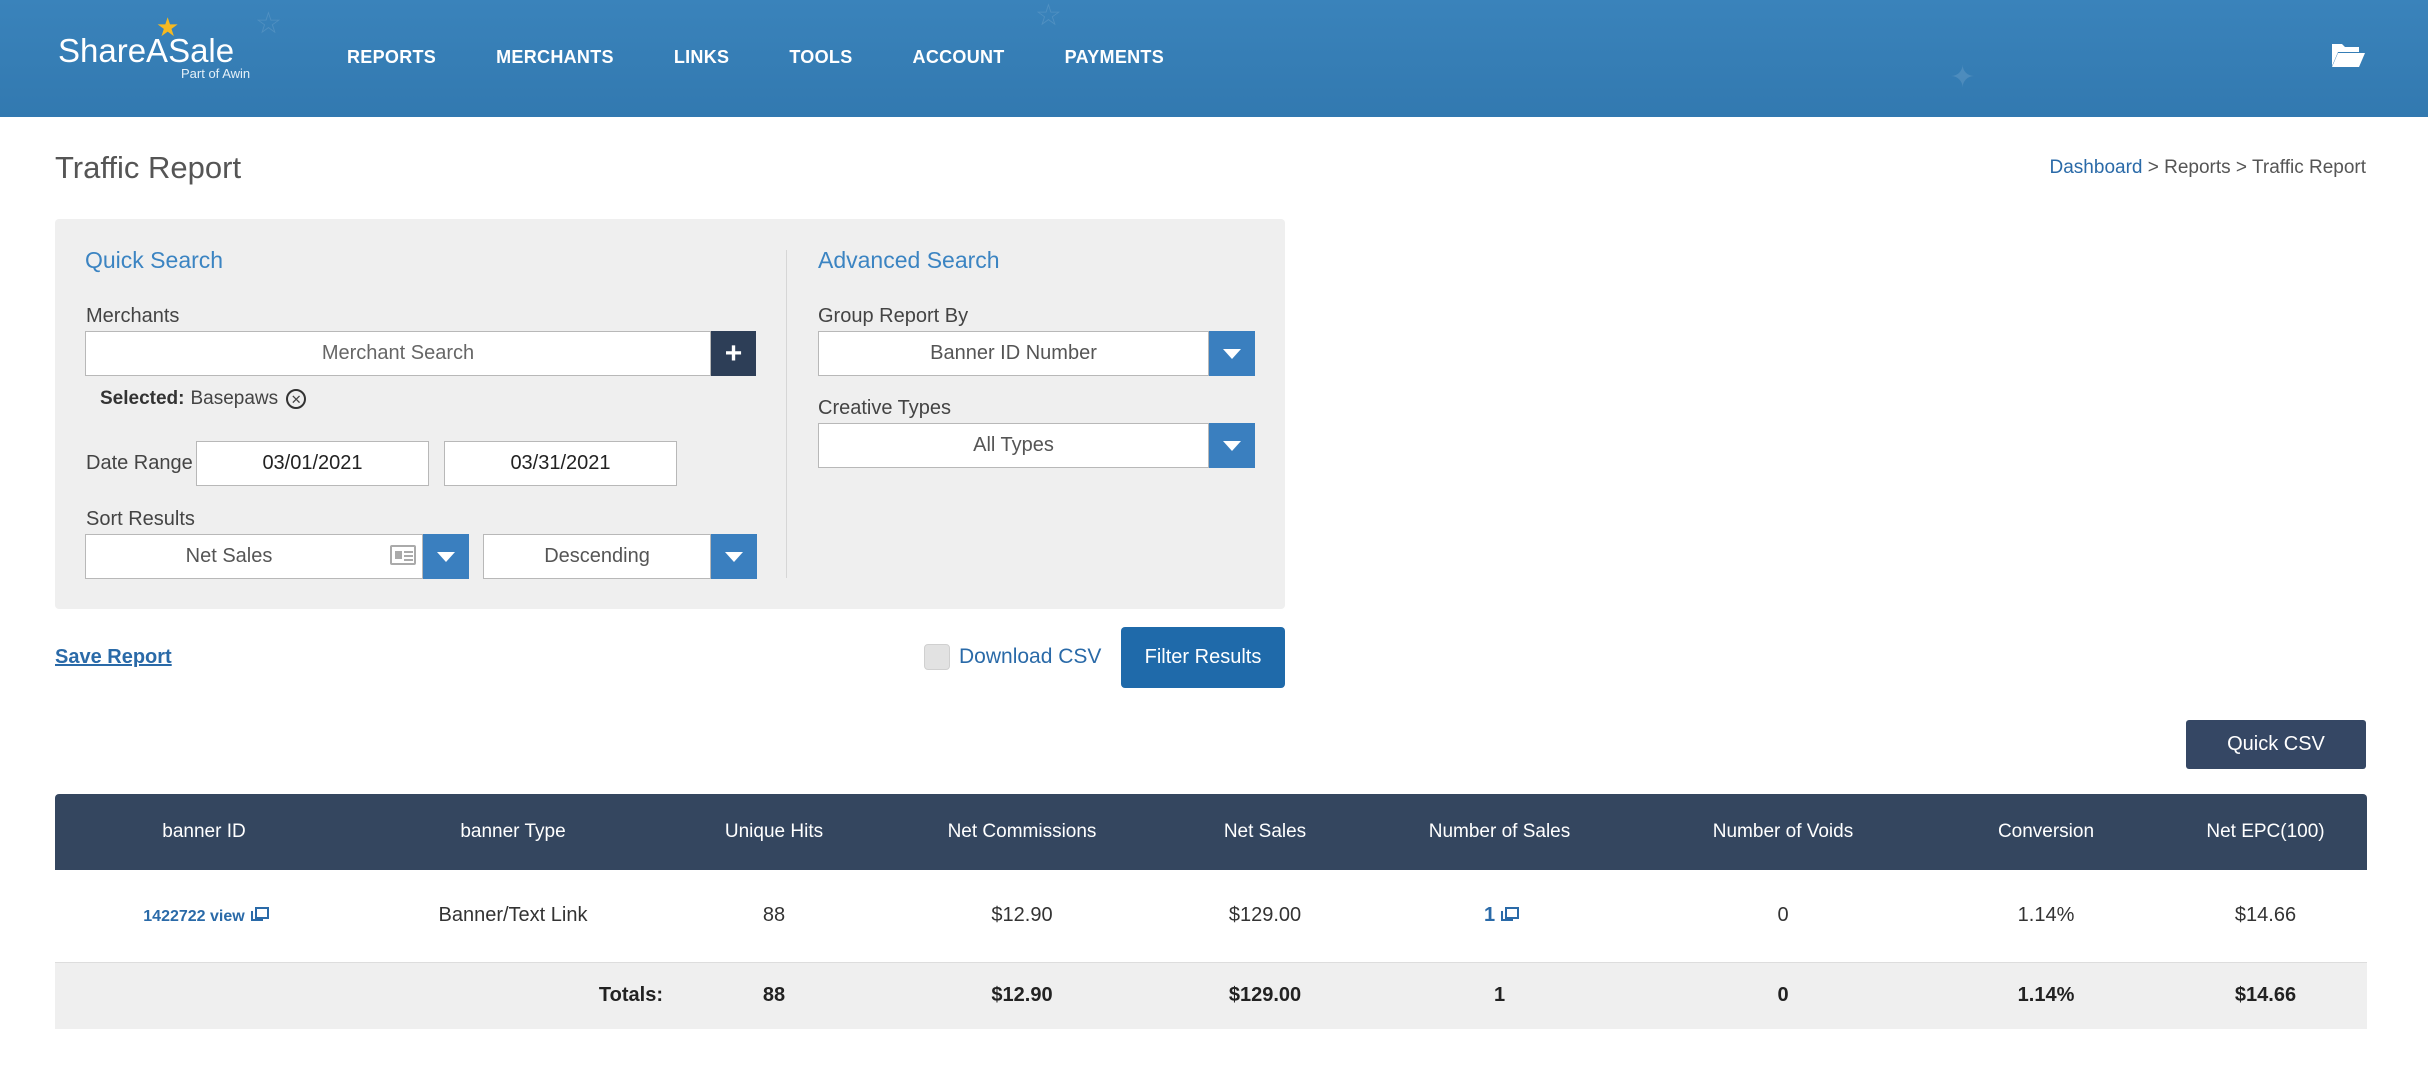 Image resolution: width=2428 pixels, height=1078 pixels. I want to click on net-sales-cell: $129.00, so click(1265, 916).